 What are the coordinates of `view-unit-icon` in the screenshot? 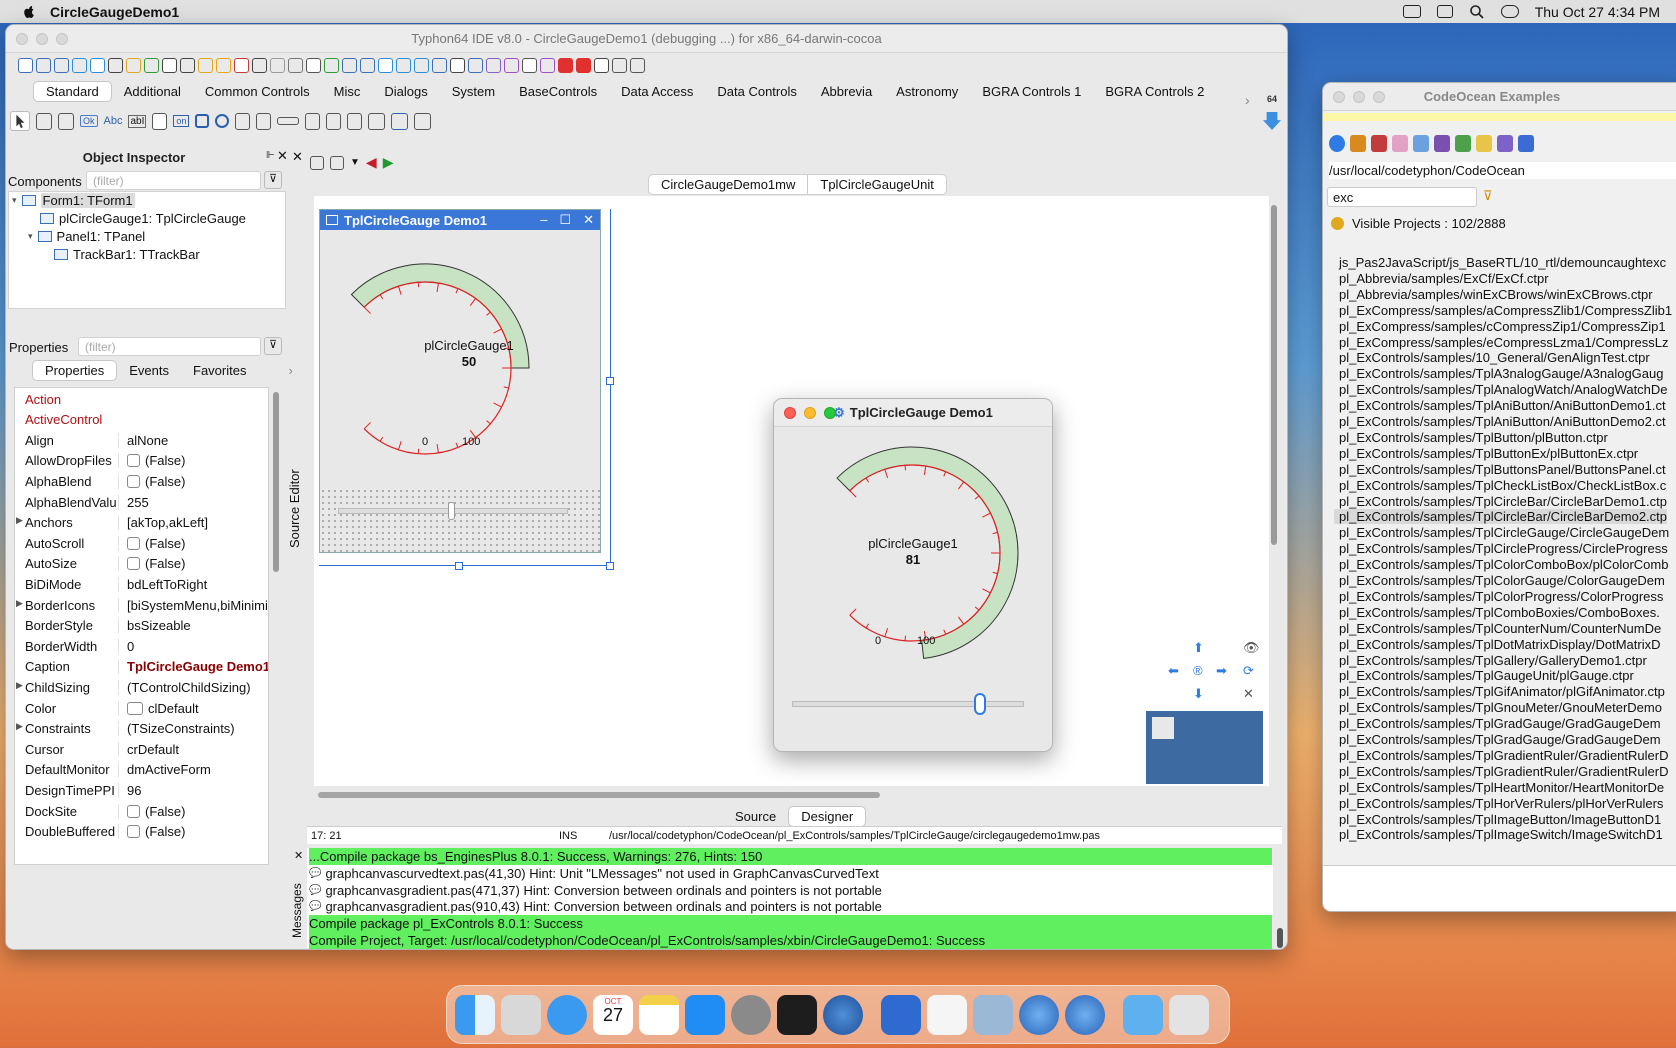 It's located at (337, 162).